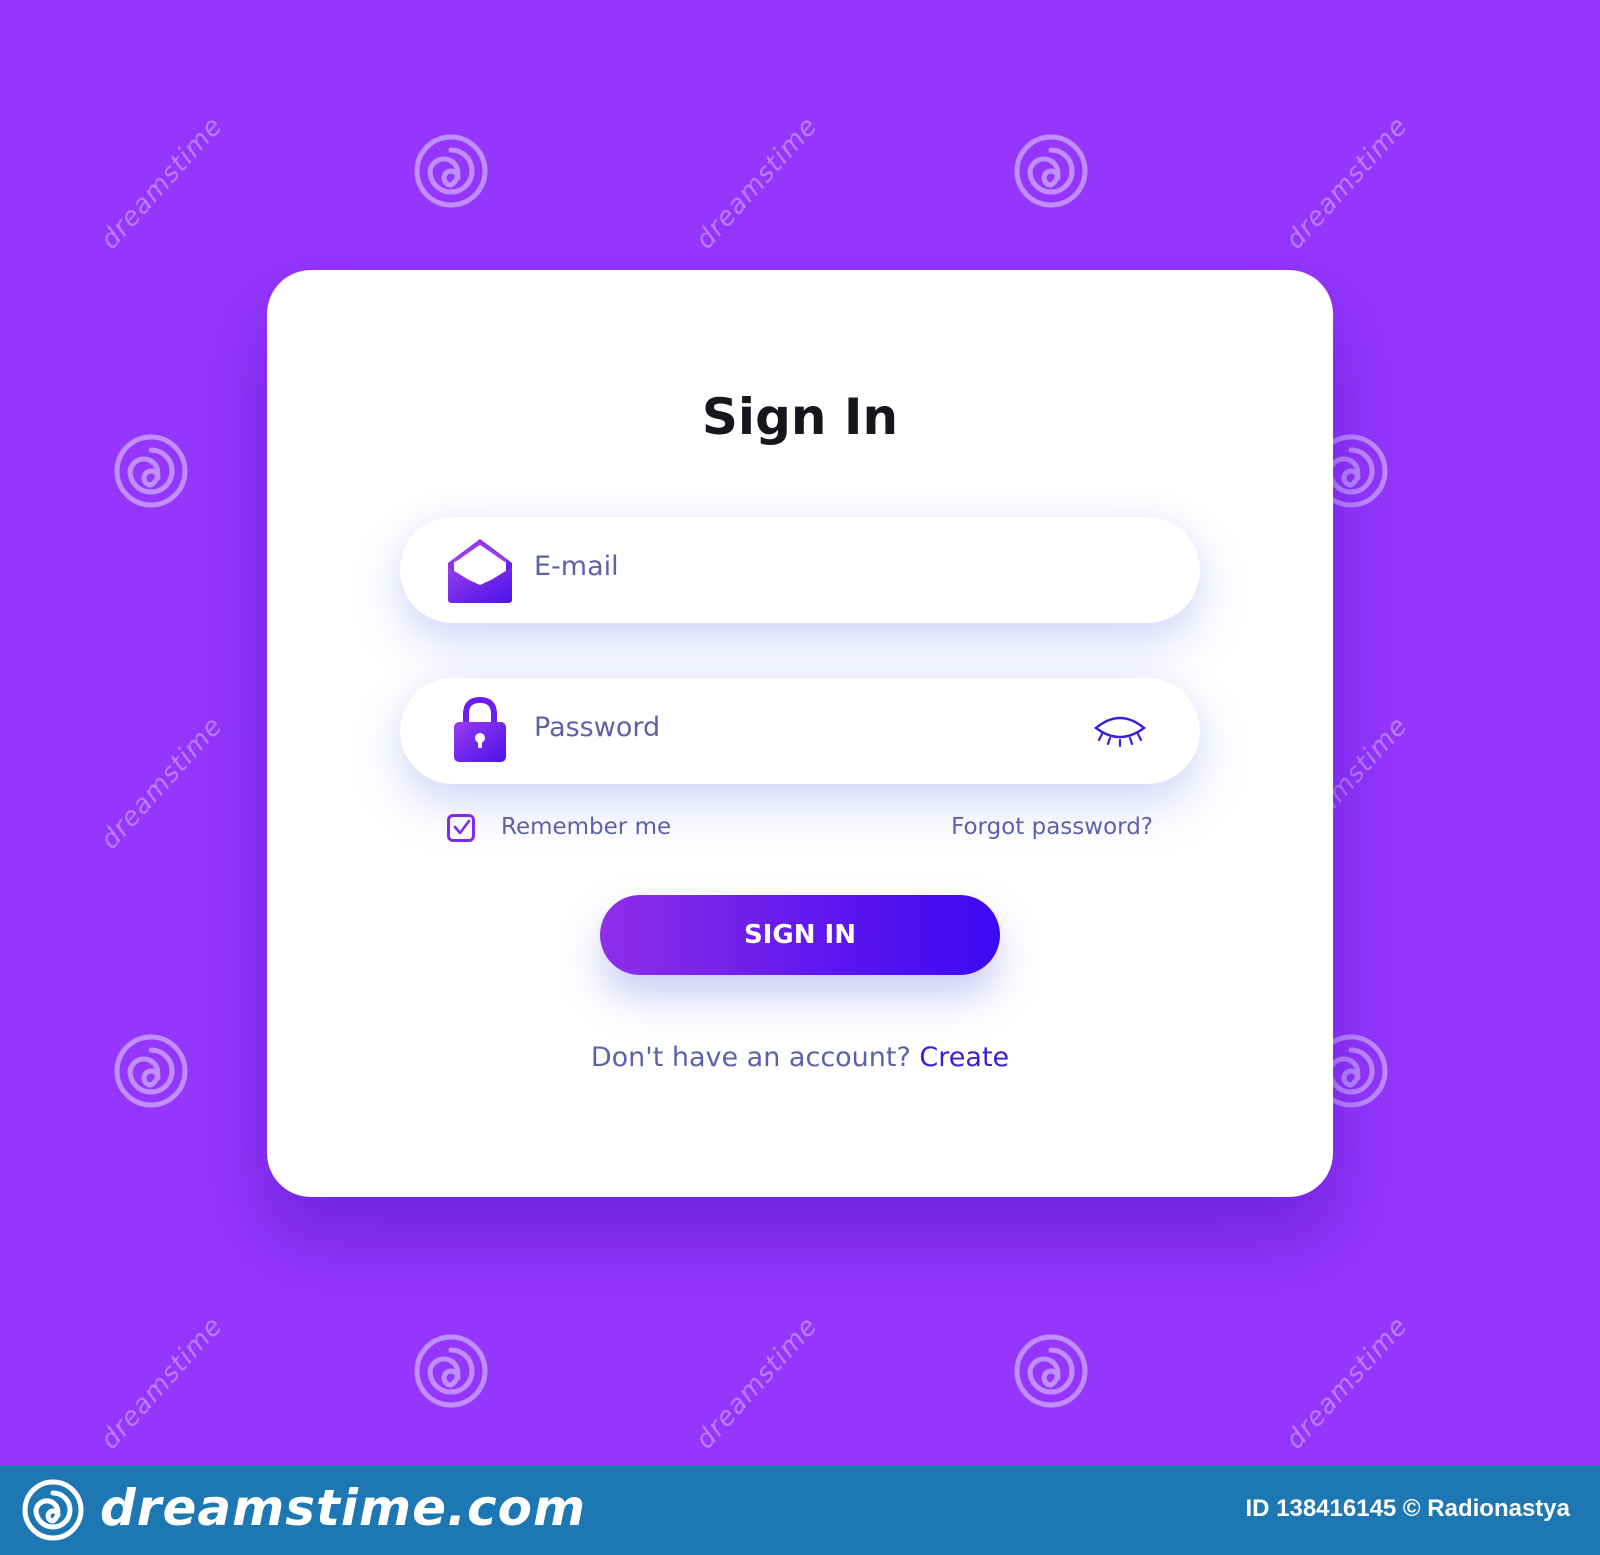  I want to click on signup-prompt: Don't have an account? Create, so click(800, 1057).